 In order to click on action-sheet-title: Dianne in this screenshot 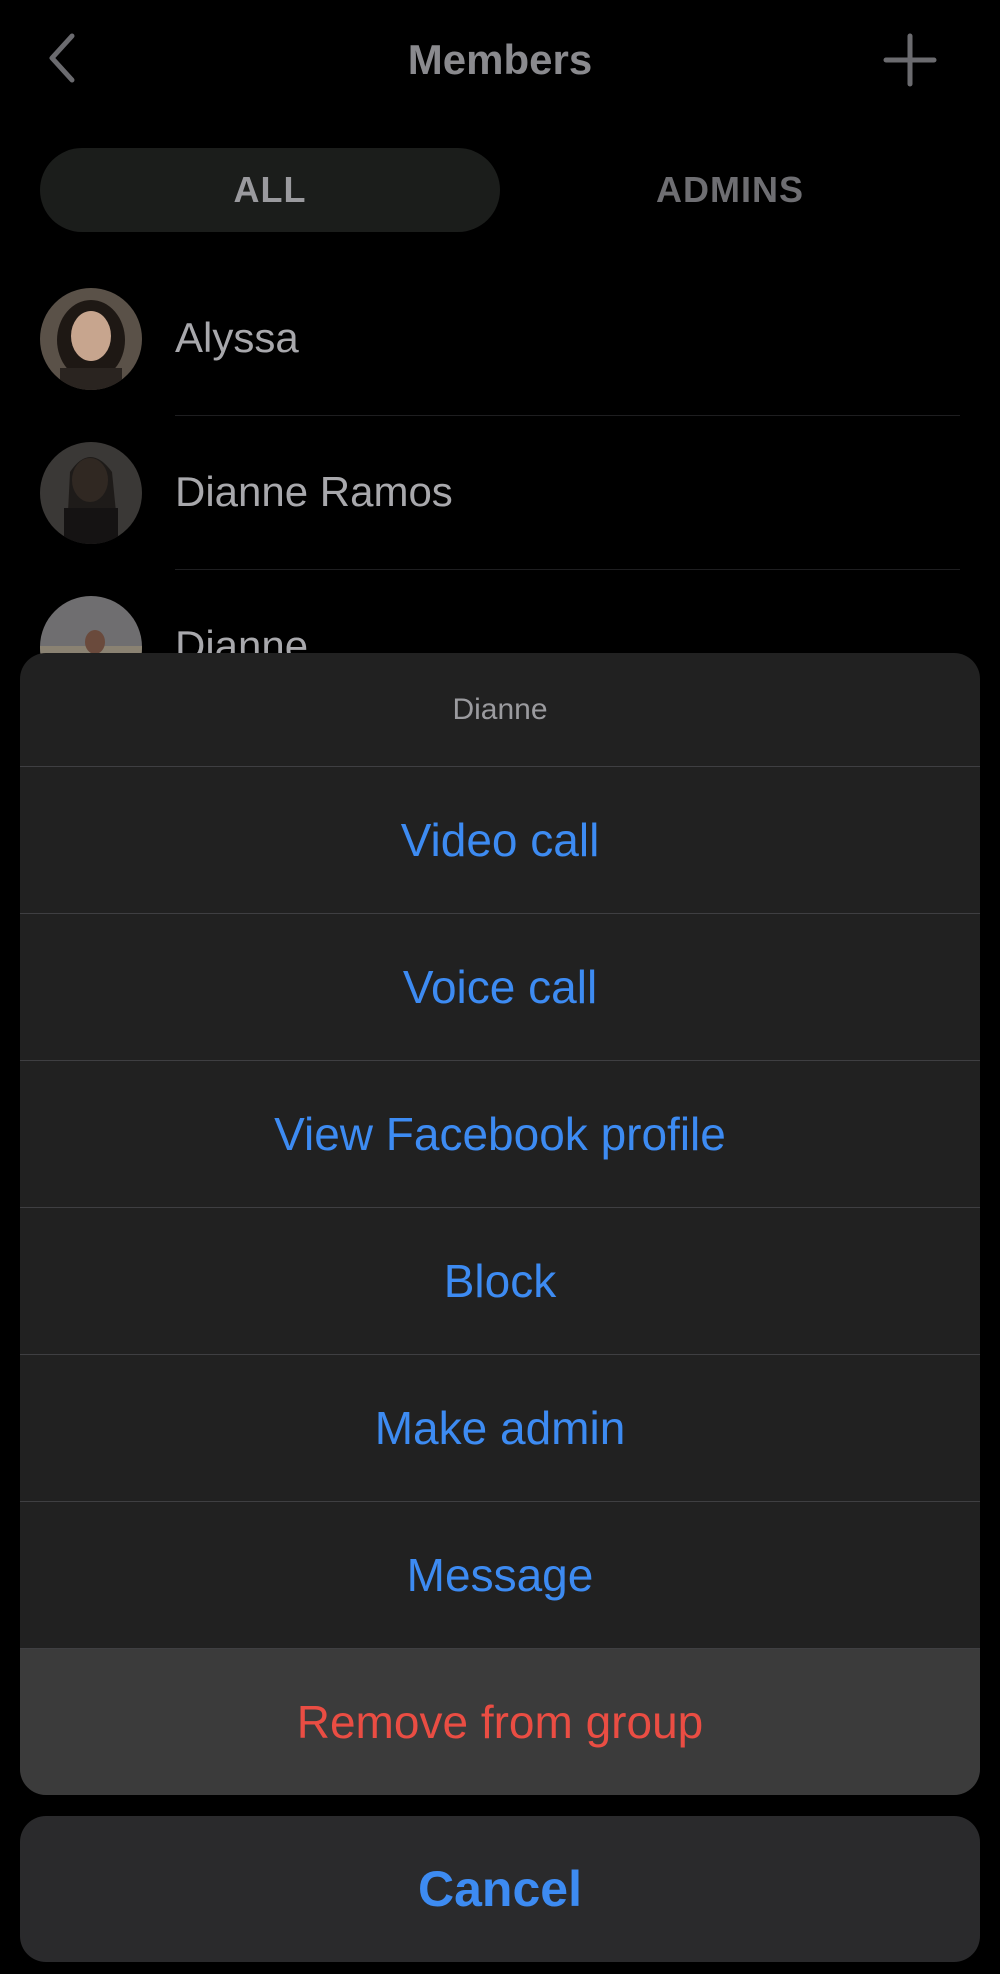, I will do `click(500, 710)`.